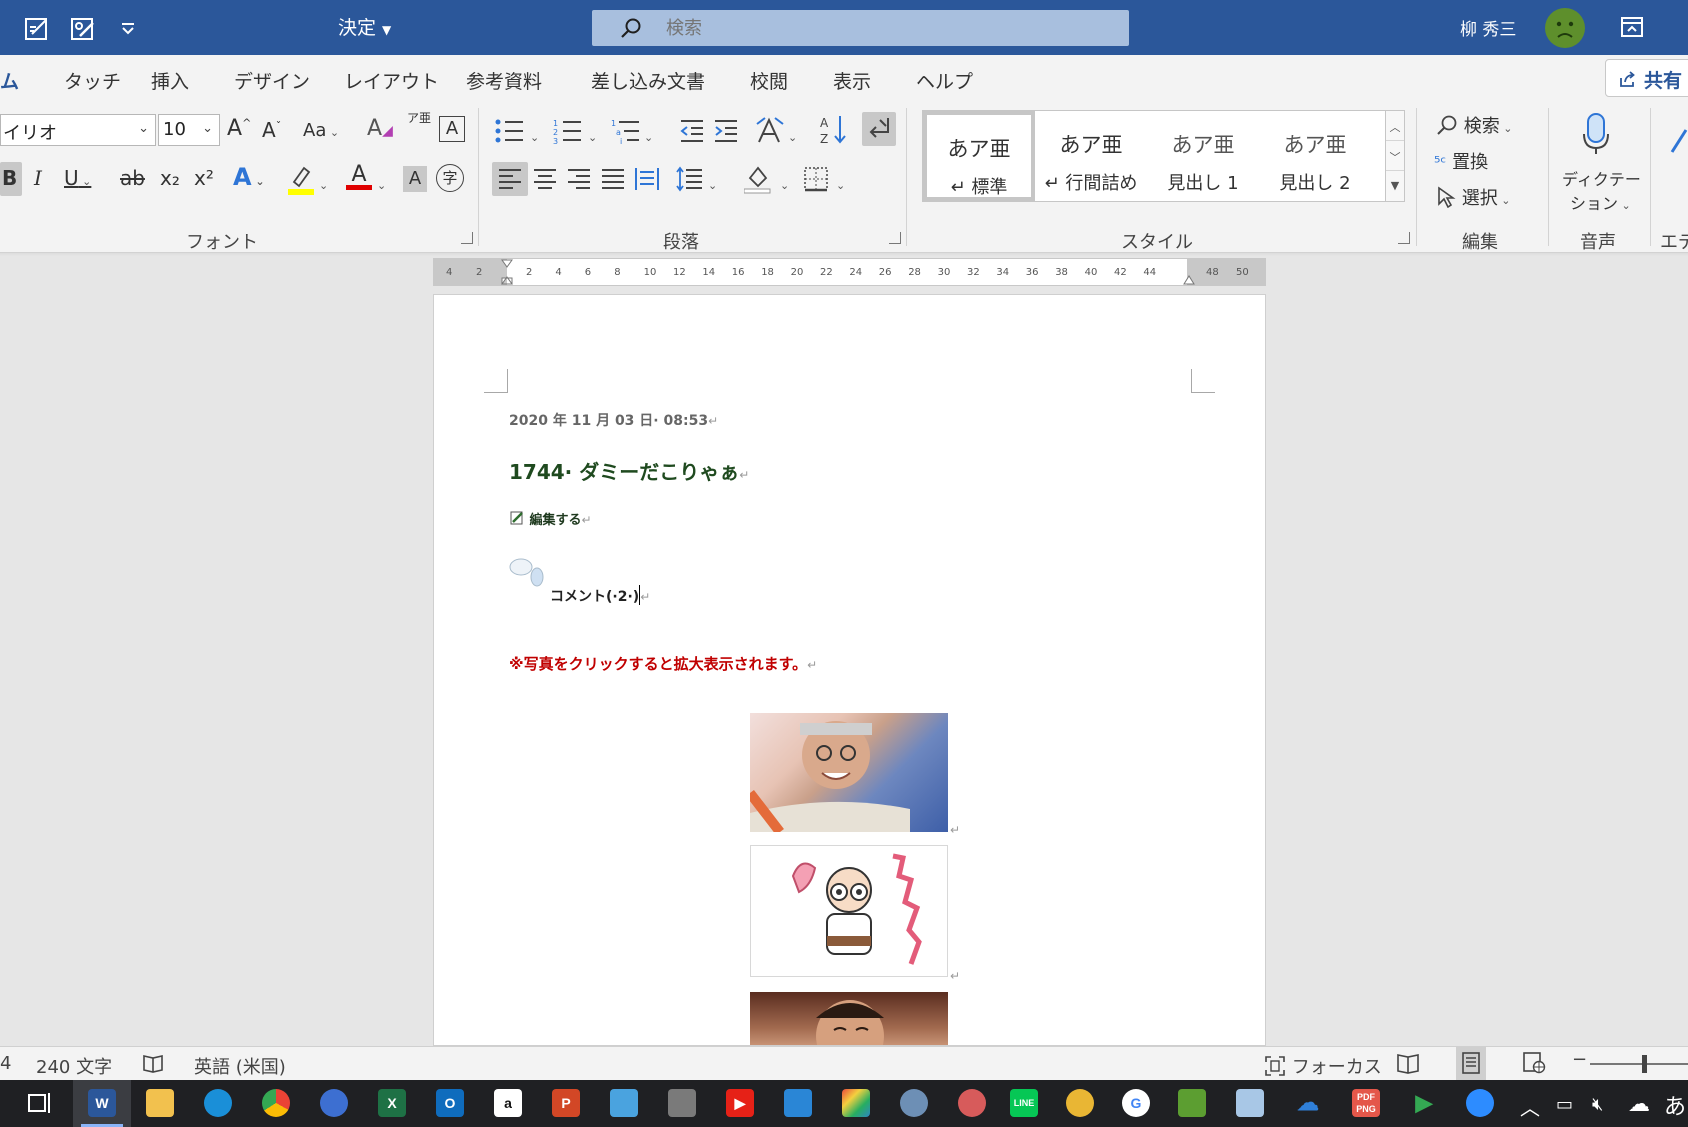 The width and height of the screenshot is (1688, 1127). Describe the element at coordinates (692, 131) in the screenshot. I see `decrease-indent-icon` at that location.